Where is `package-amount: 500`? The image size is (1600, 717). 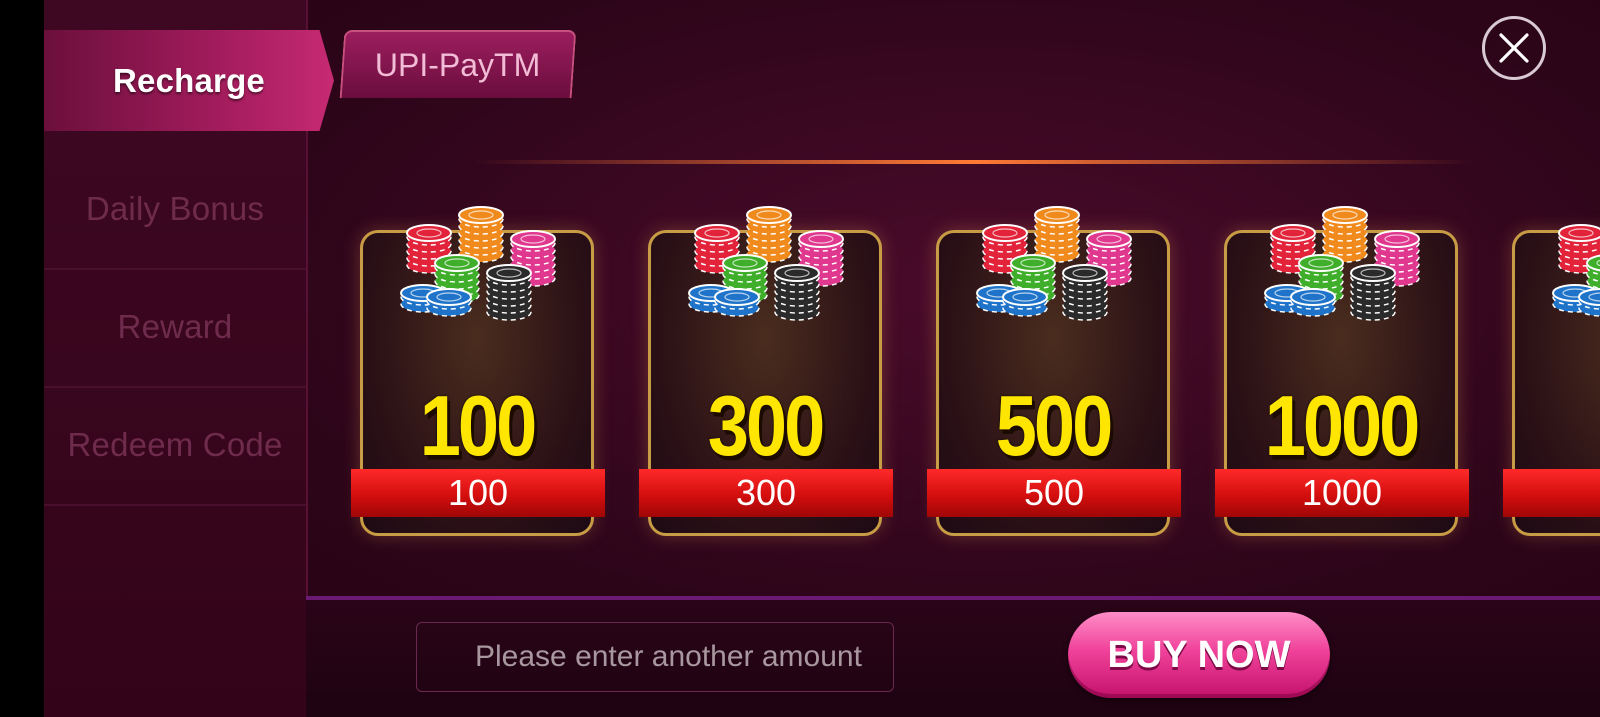 package-amount: 500 is located at coordinates (1054, 425).